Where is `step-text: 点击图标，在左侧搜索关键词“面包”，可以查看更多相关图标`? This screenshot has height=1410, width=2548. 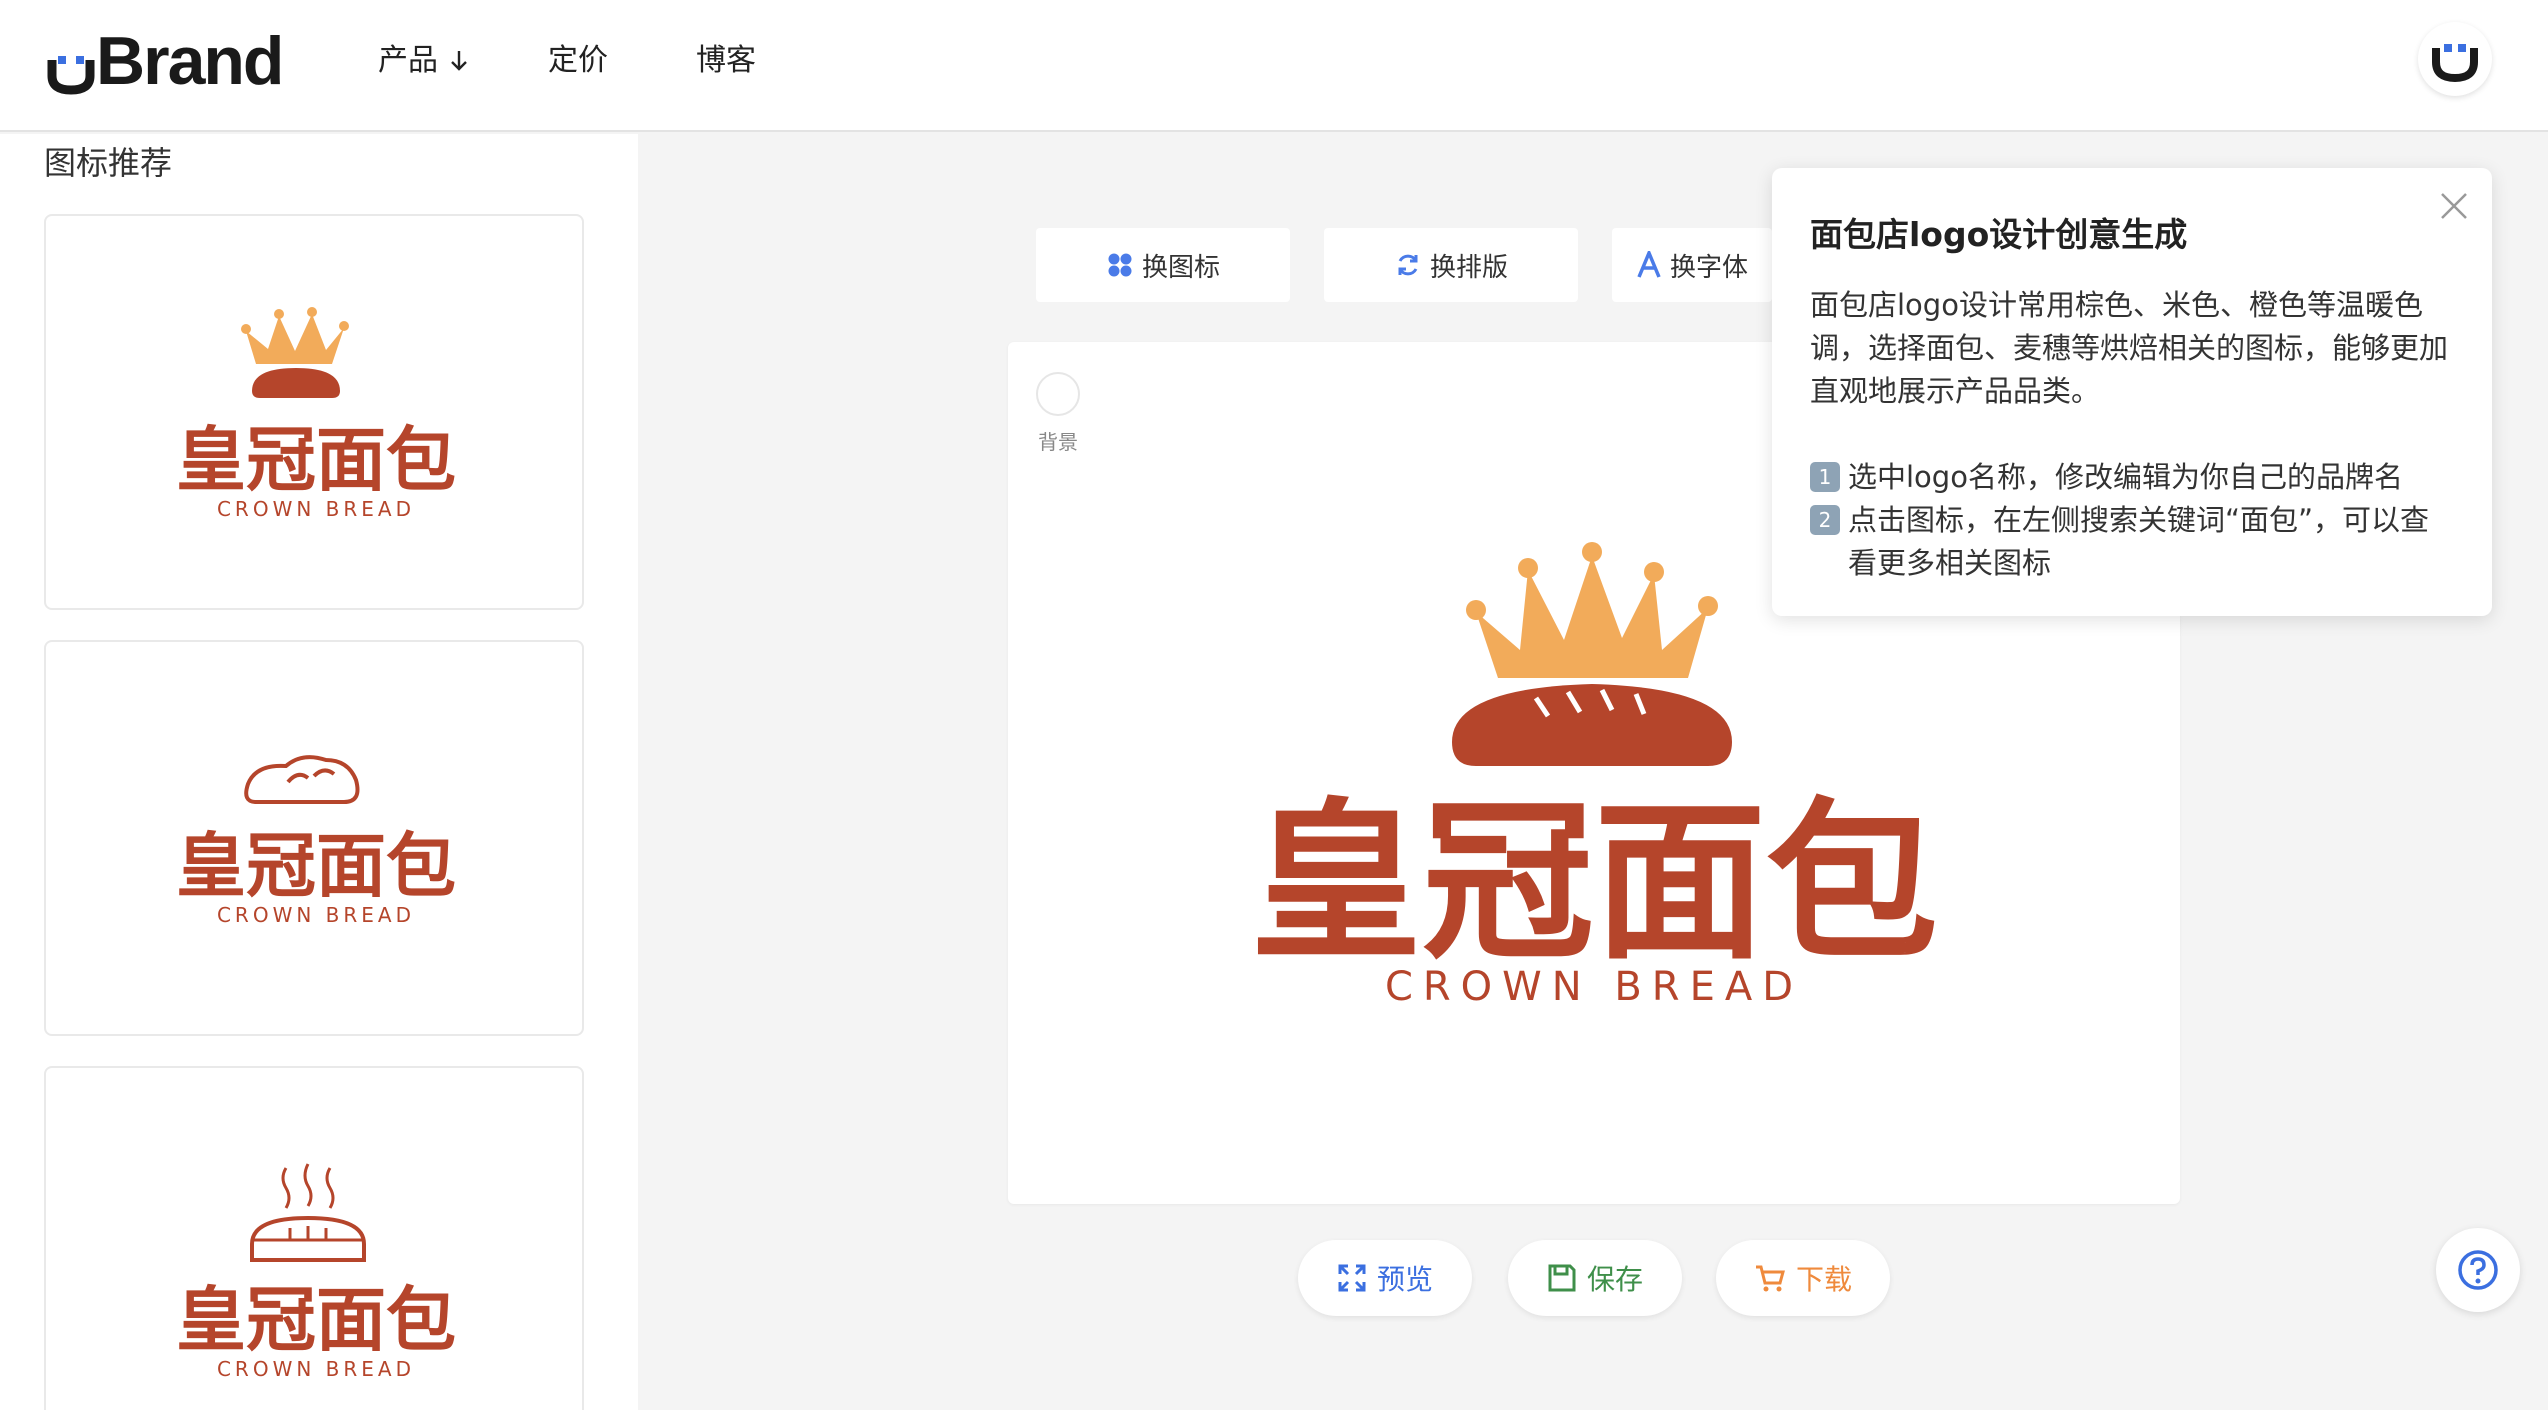 step-text: 点击图标，在左侧搜索关键词“面包”，可以查看更多相关图标 is located at coordinates (2139, 541).